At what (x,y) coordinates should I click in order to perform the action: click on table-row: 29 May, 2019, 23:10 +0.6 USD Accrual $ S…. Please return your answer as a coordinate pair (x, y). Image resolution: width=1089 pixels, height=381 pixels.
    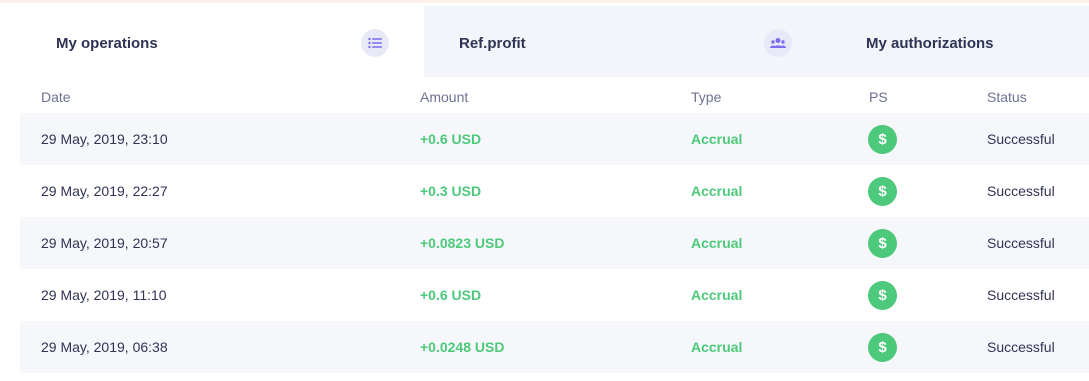
    Looking at the image, I should click on (554, 139).